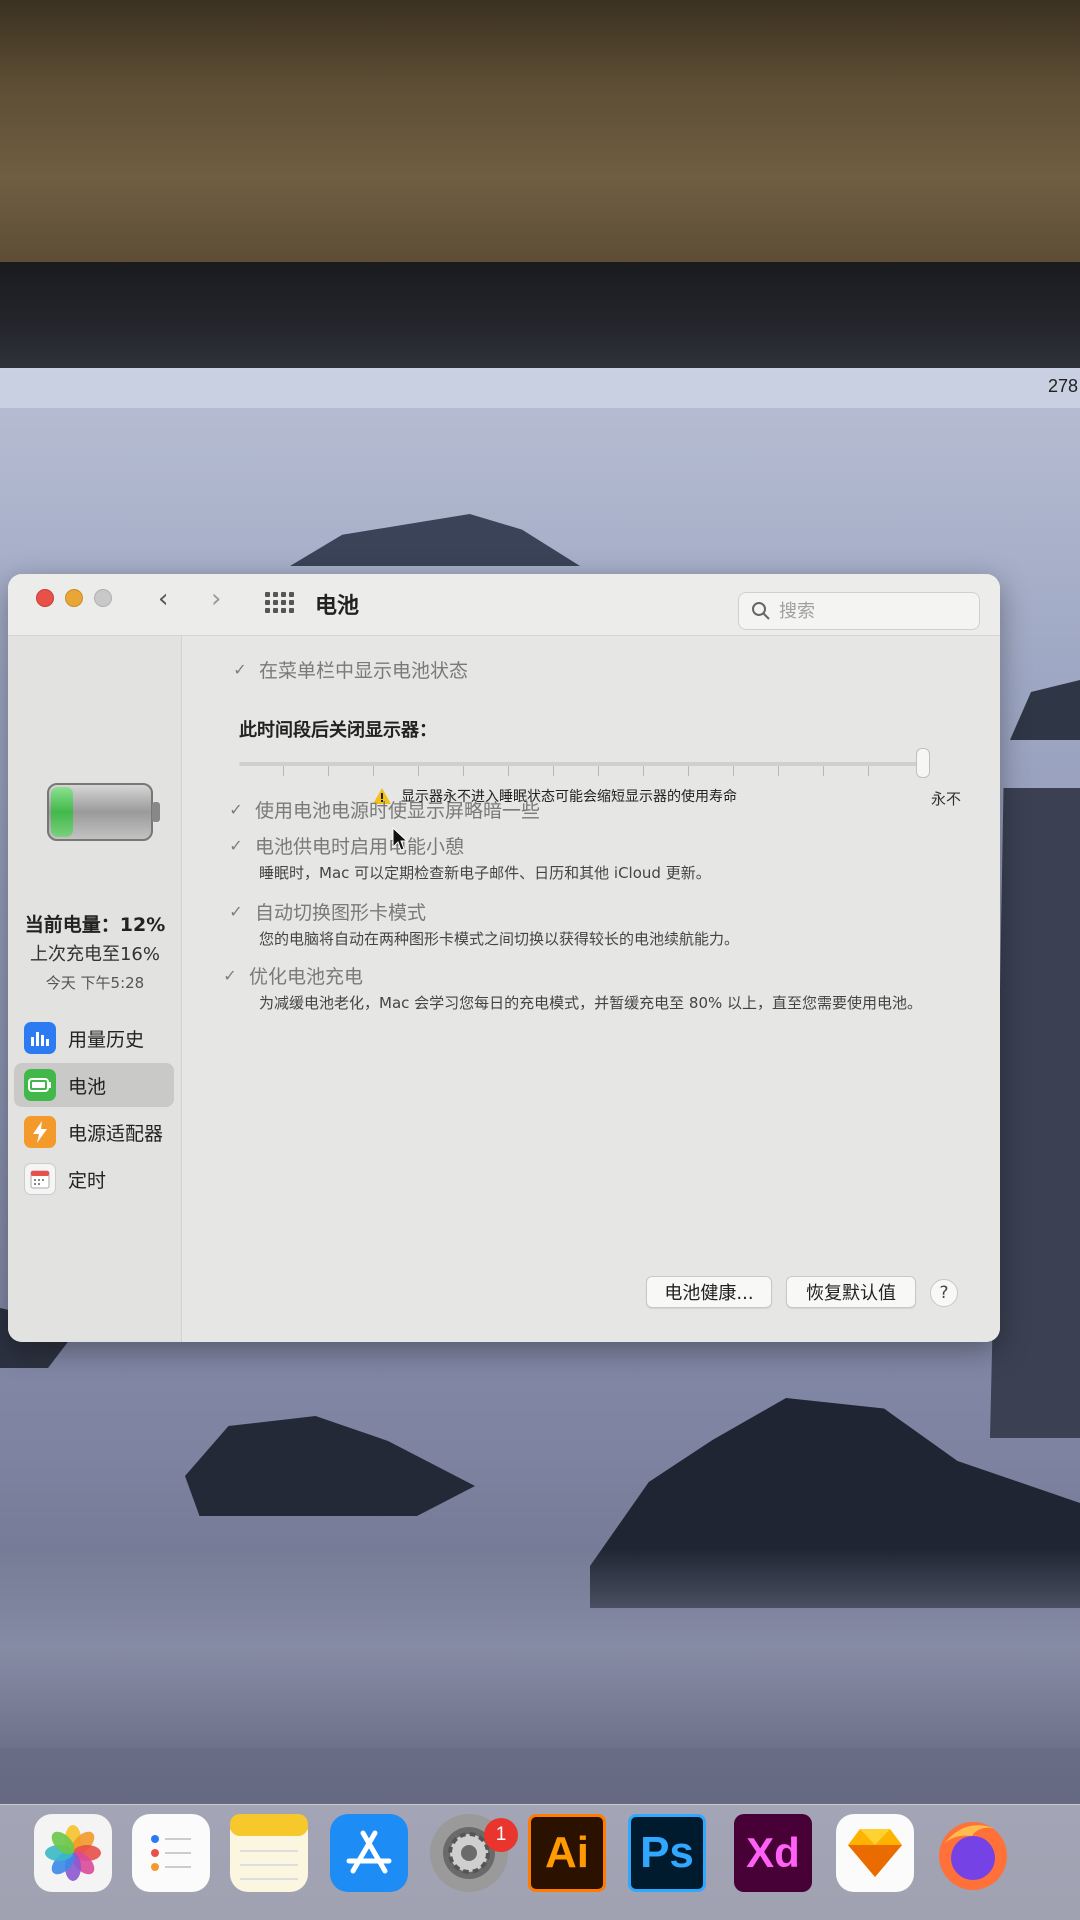 The height and width of the screenshot is (1920, 1080). I want to click on sidebar-item-battery: 电池, so click(94, 1085).